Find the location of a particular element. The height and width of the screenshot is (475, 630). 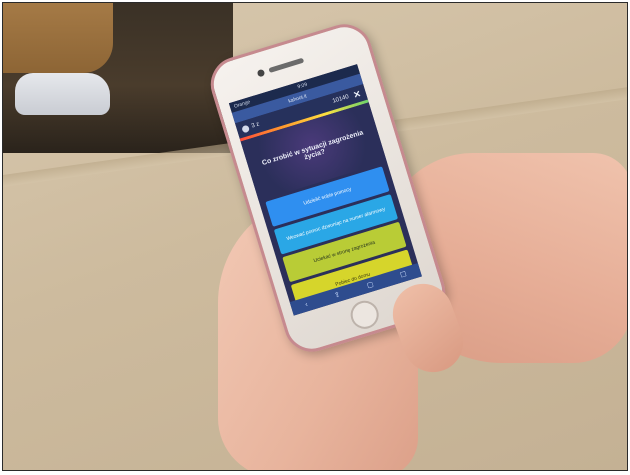

shoe is located at coordinates (62, 94).